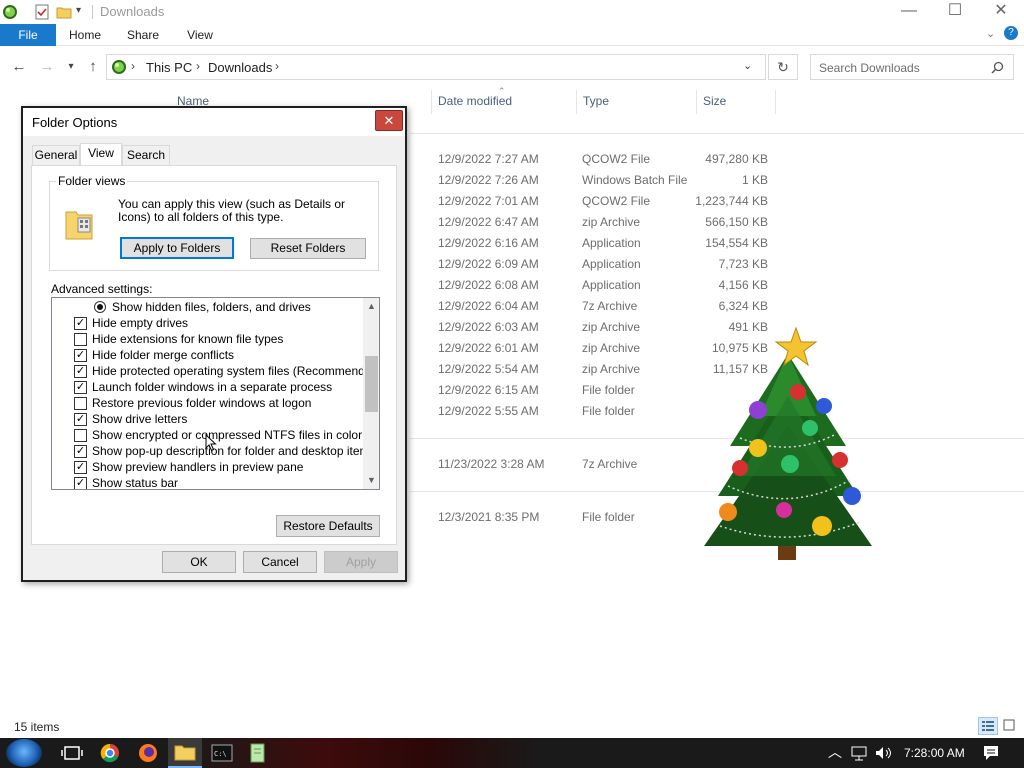 The image size is (1024, 768). Describe the element at coordinates (211, 307) in the screenshot. I see `setting-label: Show hidden files, folders, and drives` at that location.